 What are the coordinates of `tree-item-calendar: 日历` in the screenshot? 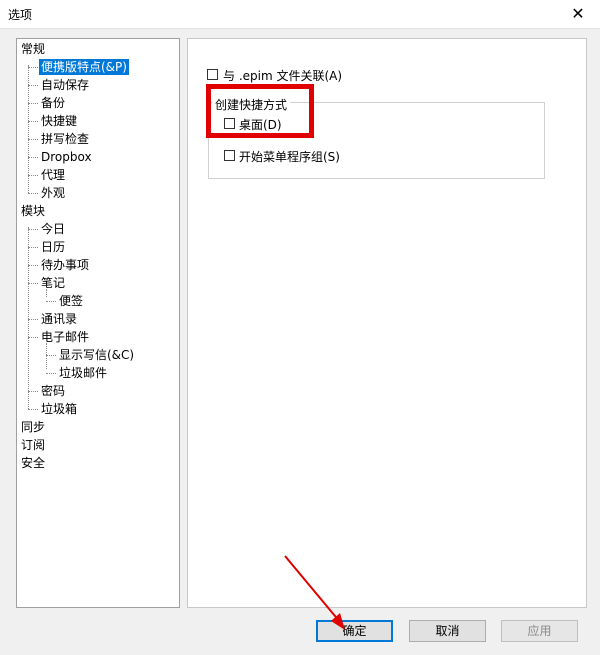 It's located at (53, 247).